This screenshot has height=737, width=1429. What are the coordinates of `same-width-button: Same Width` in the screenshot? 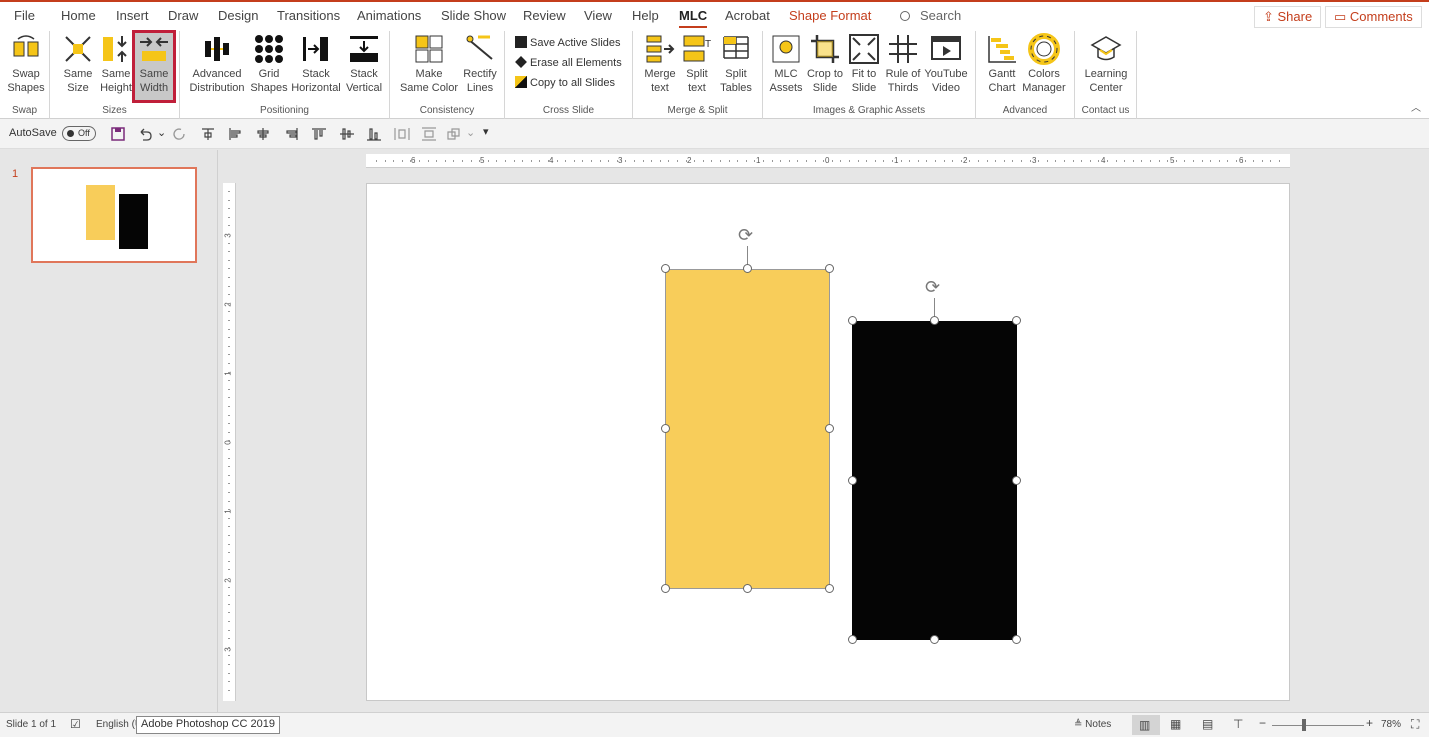 It's located at (154, 66).